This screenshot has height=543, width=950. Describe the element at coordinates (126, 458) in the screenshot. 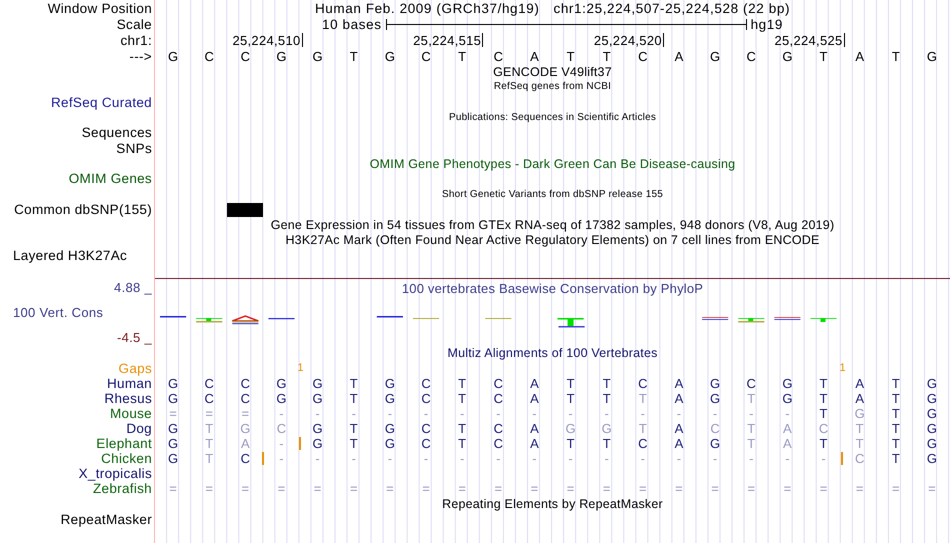

I see `track-label: Chicken` at that location.